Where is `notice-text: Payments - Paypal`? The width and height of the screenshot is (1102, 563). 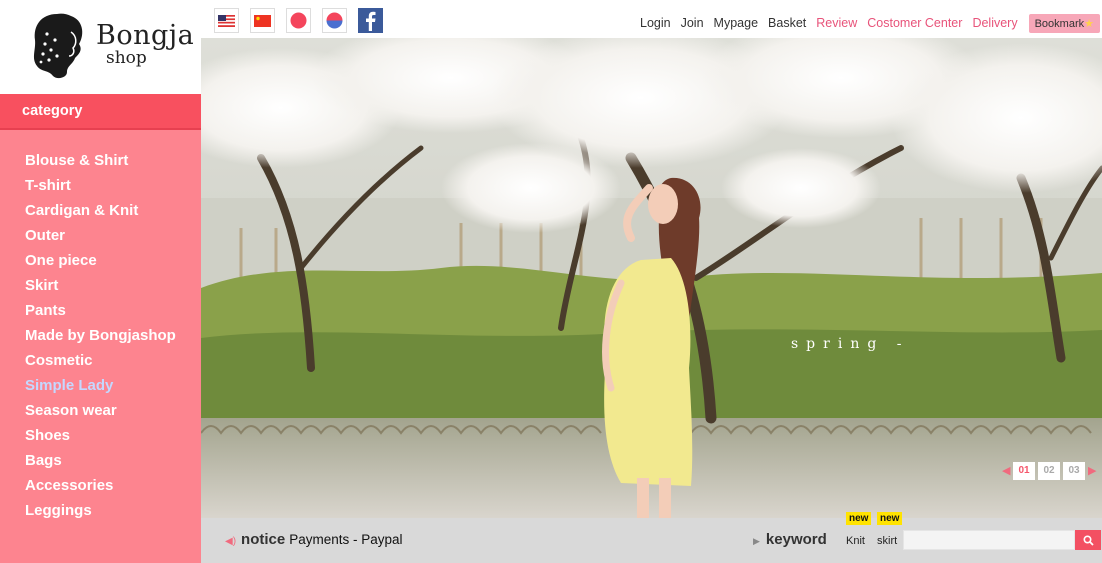 notice-text: Payments - Paypal is located at coordinates (345, 539).